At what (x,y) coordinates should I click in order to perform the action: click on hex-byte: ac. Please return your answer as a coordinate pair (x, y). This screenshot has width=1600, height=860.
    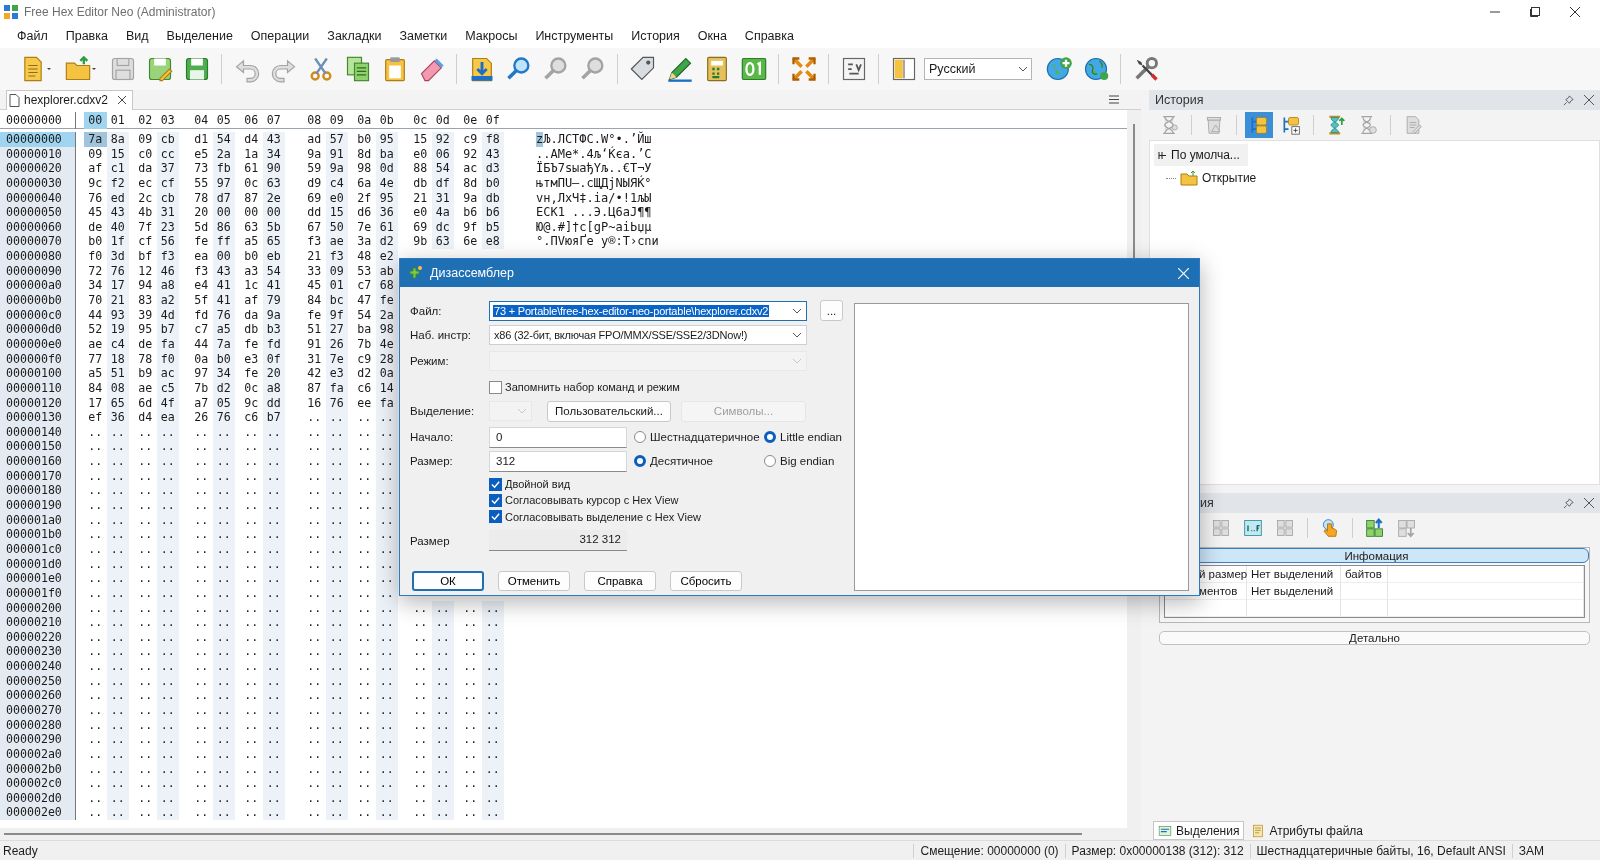
    Looking at the image, I should click on (167, 373).